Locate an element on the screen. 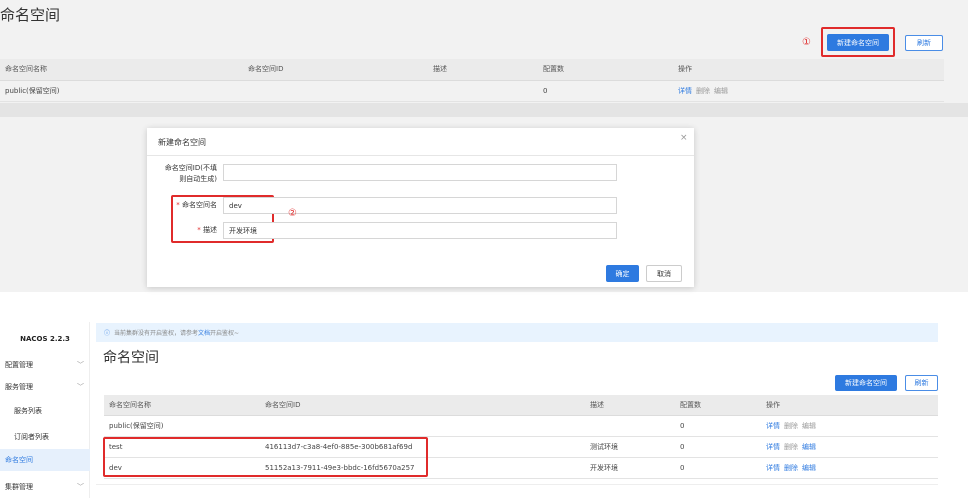 Image resolution: width=968 pixels, height=498 pixels. confirm-button: 确定 is located at coordinates (622, 273).